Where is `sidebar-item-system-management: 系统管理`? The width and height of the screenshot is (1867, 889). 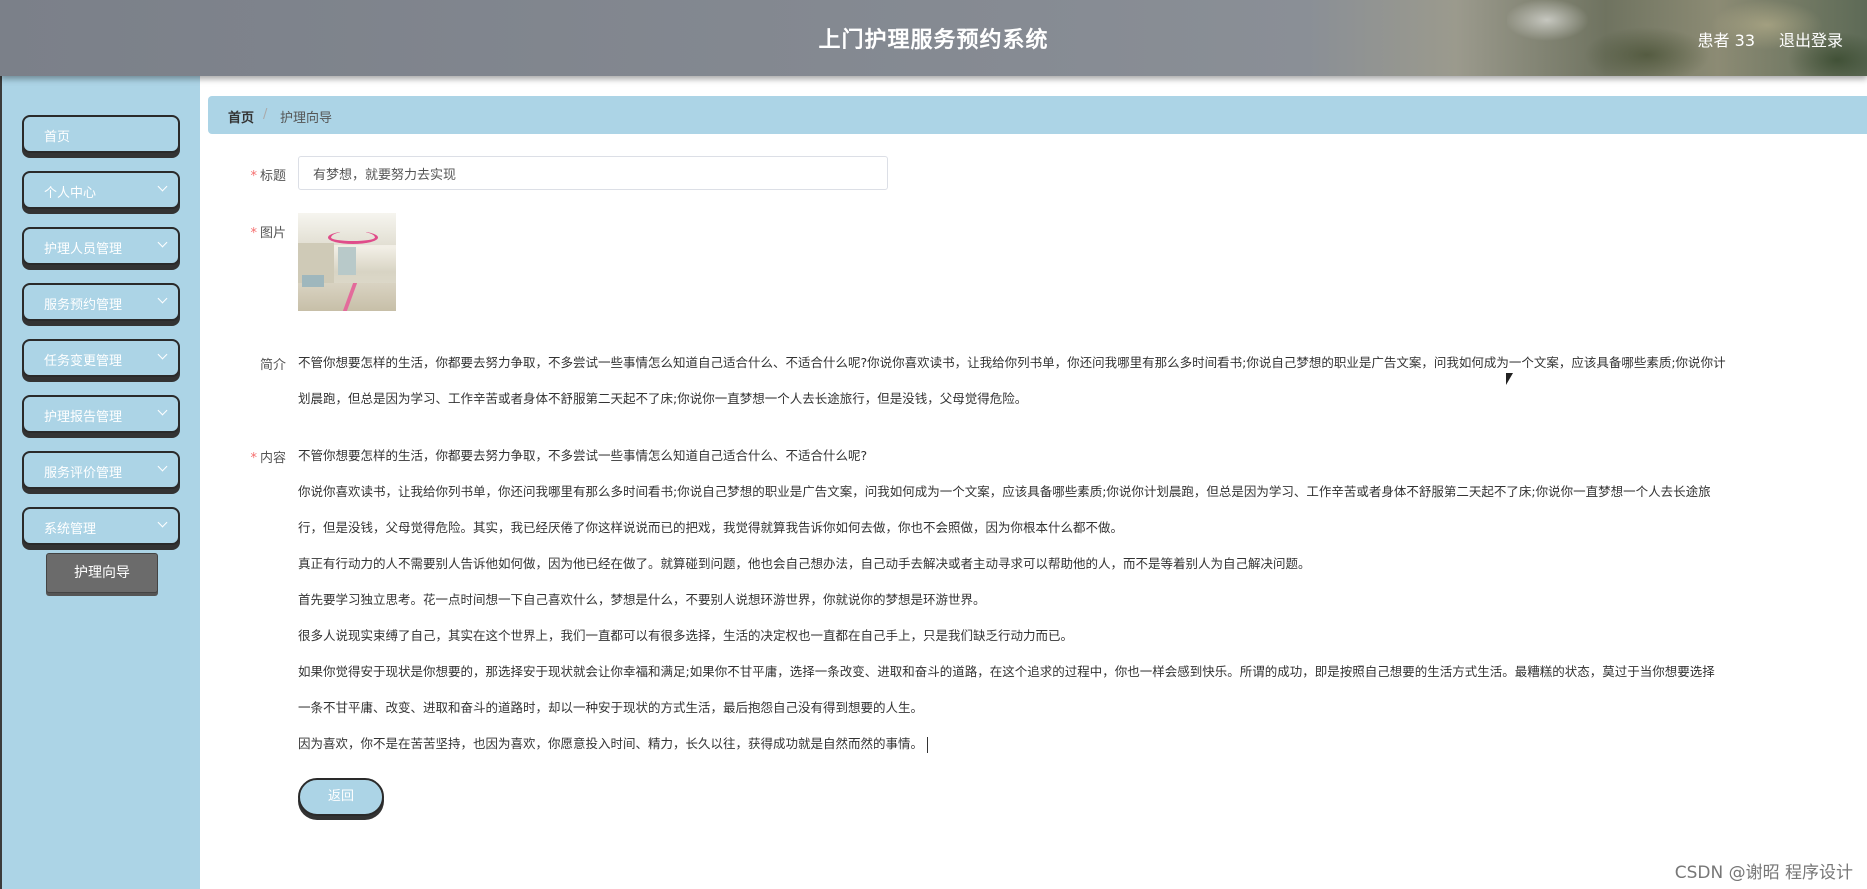 sidebar-item-system-management: 系统管理 is located at coordinates (101, 526).